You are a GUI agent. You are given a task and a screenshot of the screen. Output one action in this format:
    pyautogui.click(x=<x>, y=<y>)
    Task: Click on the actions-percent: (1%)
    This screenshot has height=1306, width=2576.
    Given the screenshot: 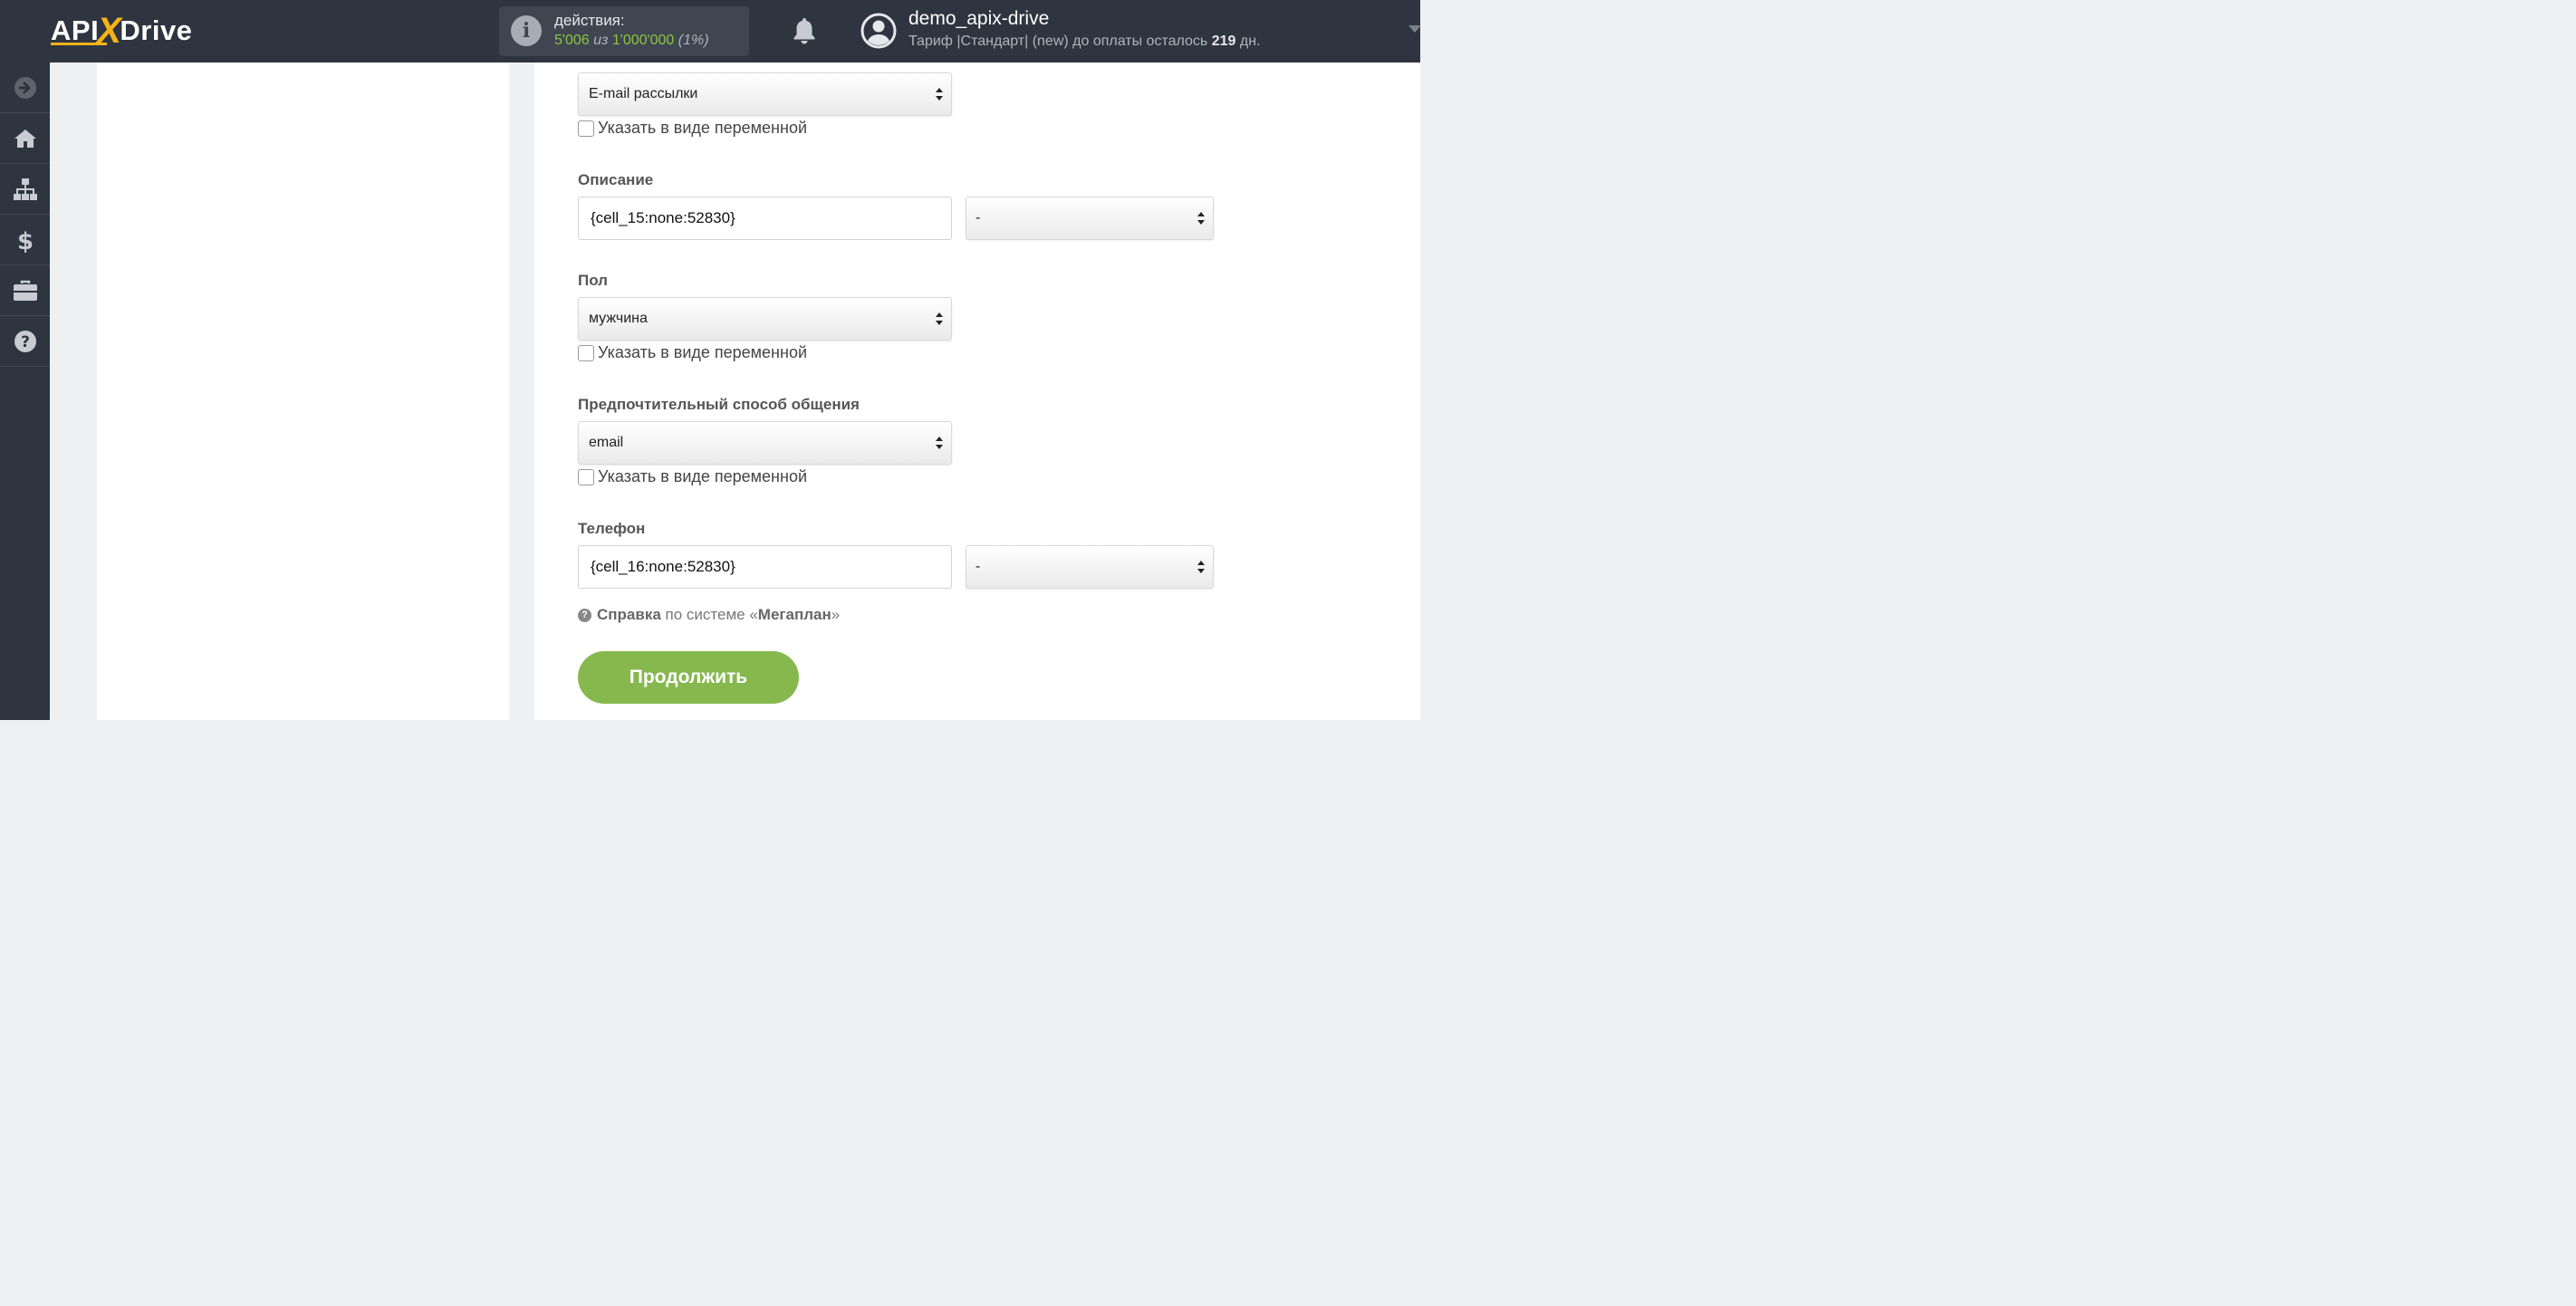 What is the action you would take?
    pyautogui.click(x=693, y=41)
    